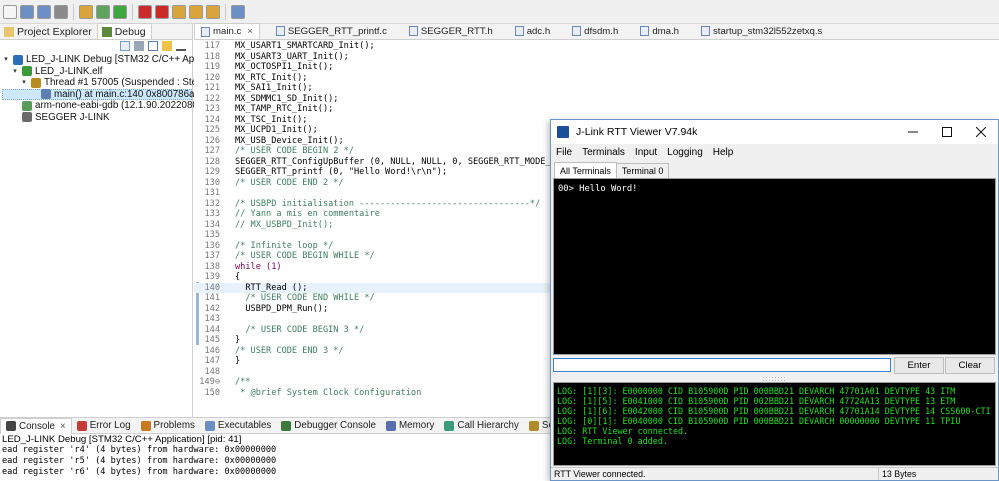  Describe the element at coordinates (36, 425) in the screenshot. I see `console-tab: Console ×` at that location.